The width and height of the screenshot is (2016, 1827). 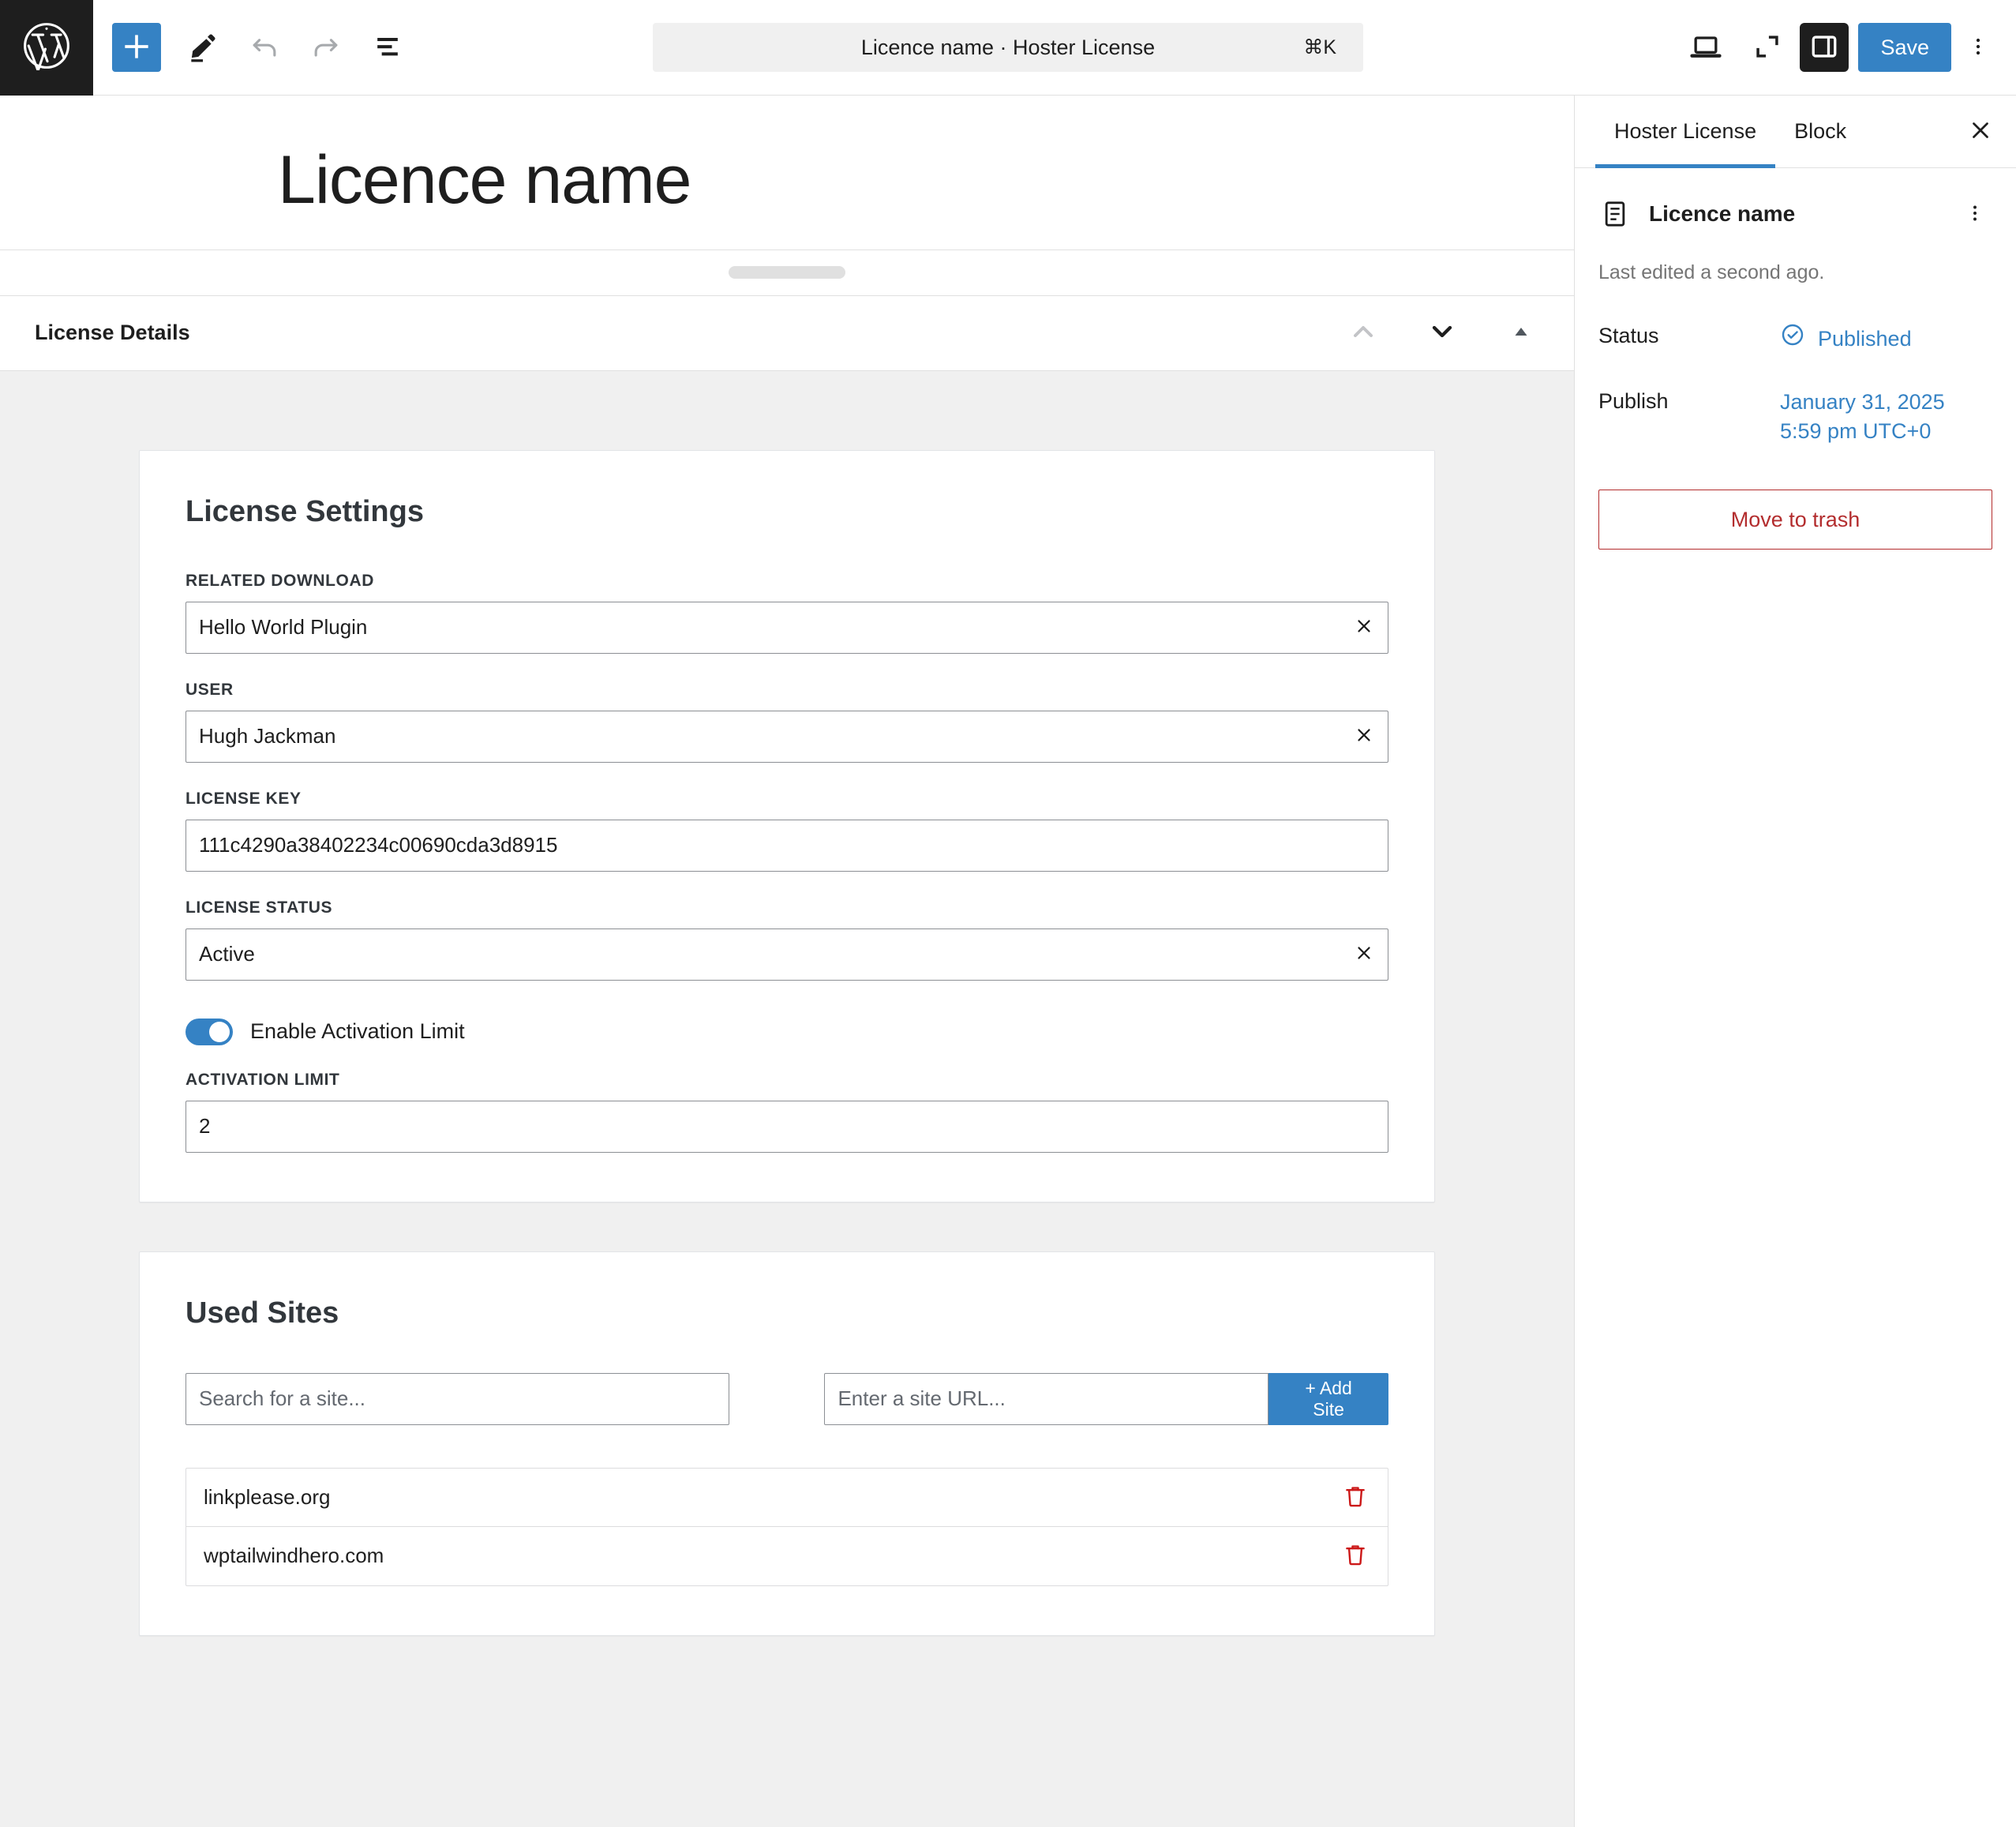 I want to click on block-appender-handle, so click(x=787, y=272).